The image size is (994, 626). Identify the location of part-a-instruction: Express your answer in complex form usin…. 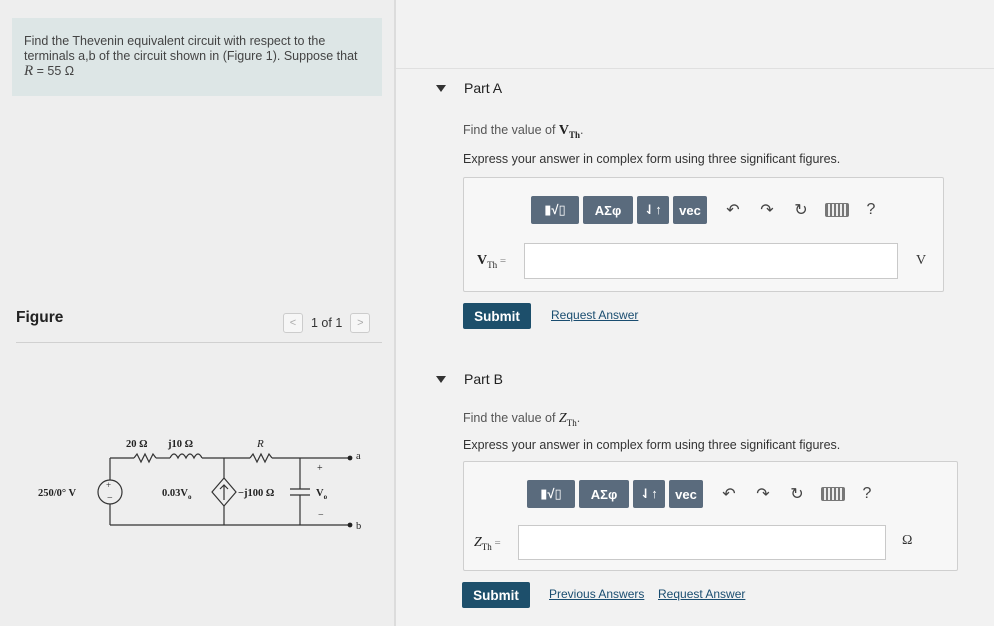
(652, 159).